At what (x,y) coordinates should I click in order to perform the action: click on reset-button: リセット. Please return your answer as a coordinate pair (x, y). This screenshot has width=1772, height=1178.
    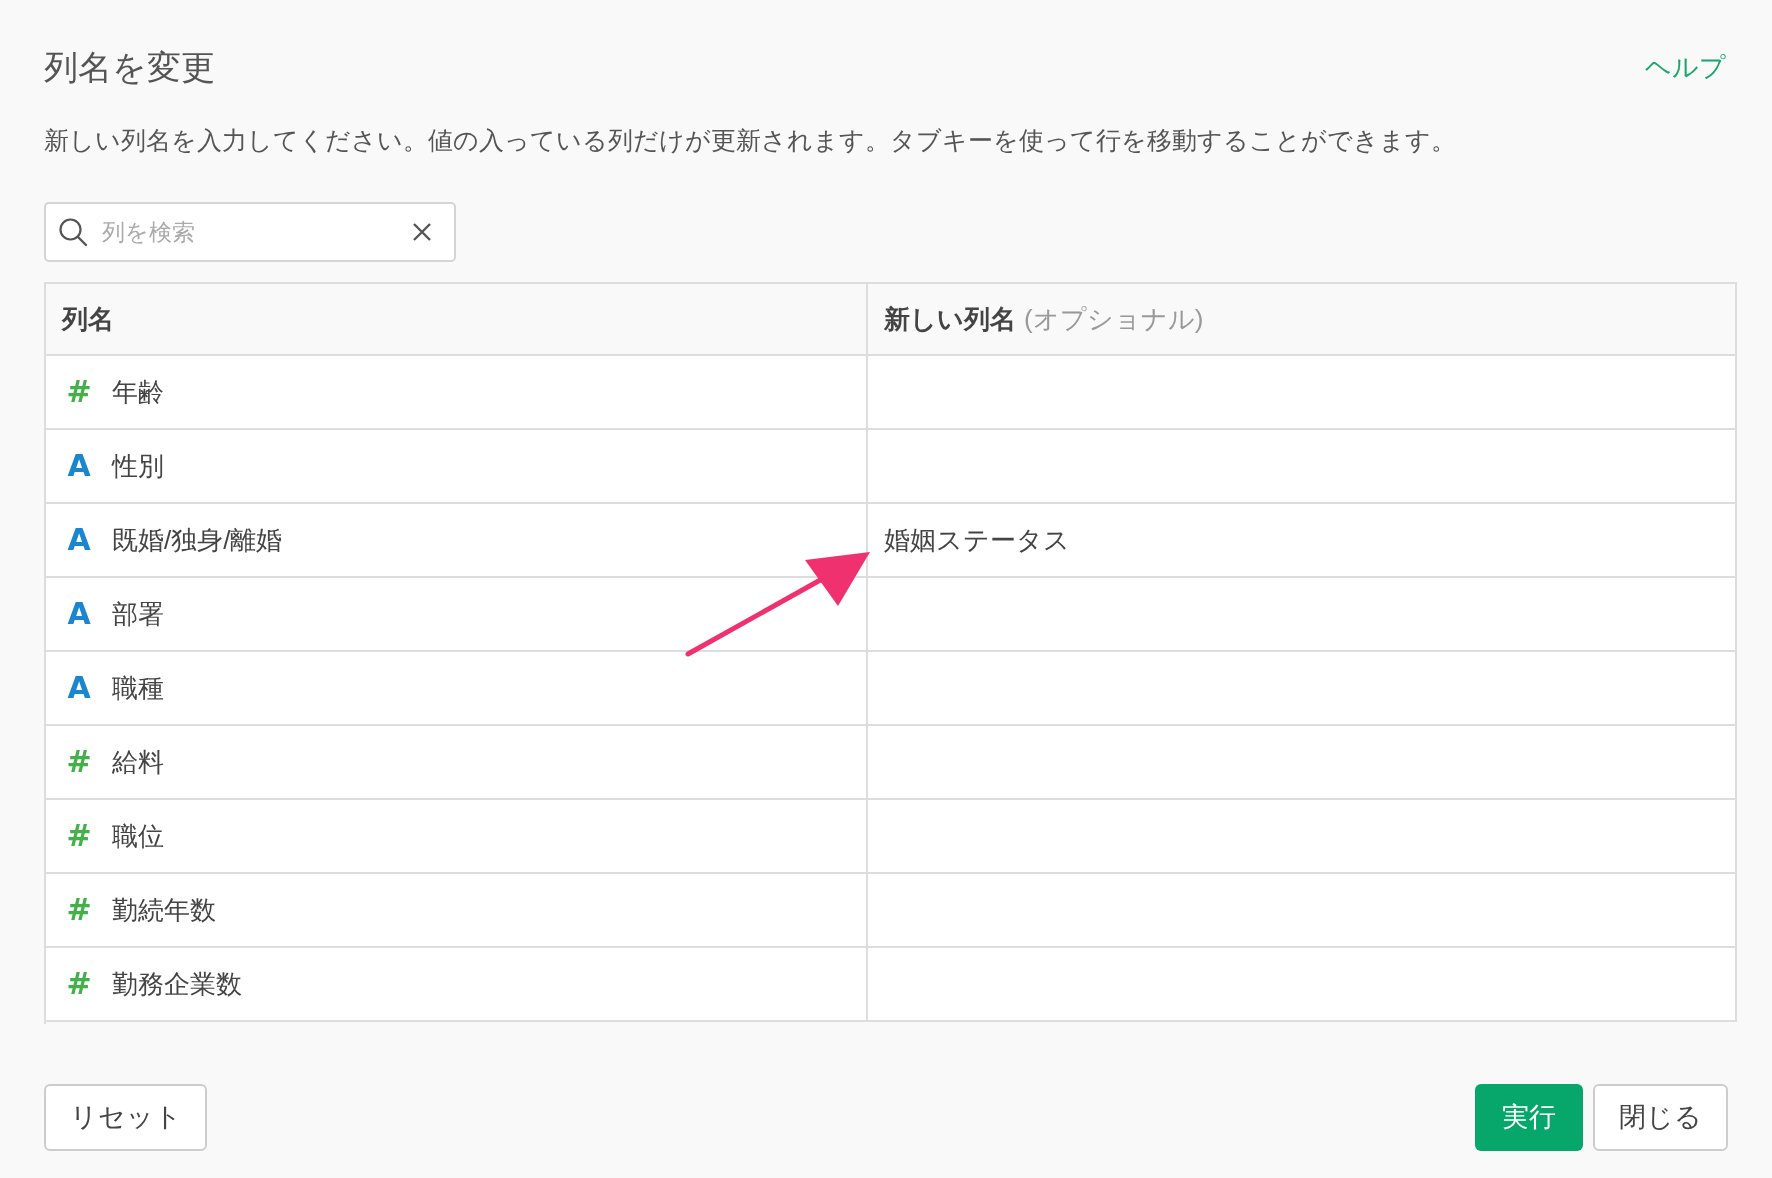
    Looking at the image, I should click on (125, 1117).